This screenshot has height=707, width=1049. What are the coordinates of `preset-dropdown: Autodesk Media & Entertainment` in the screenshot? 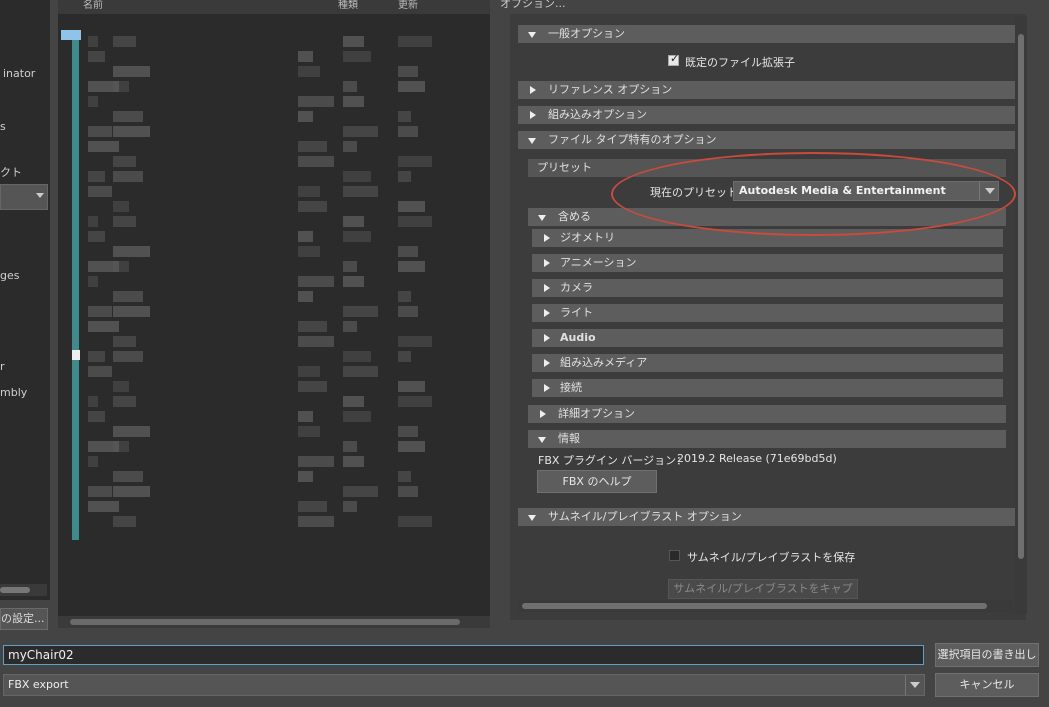 It's located at (866, 191).